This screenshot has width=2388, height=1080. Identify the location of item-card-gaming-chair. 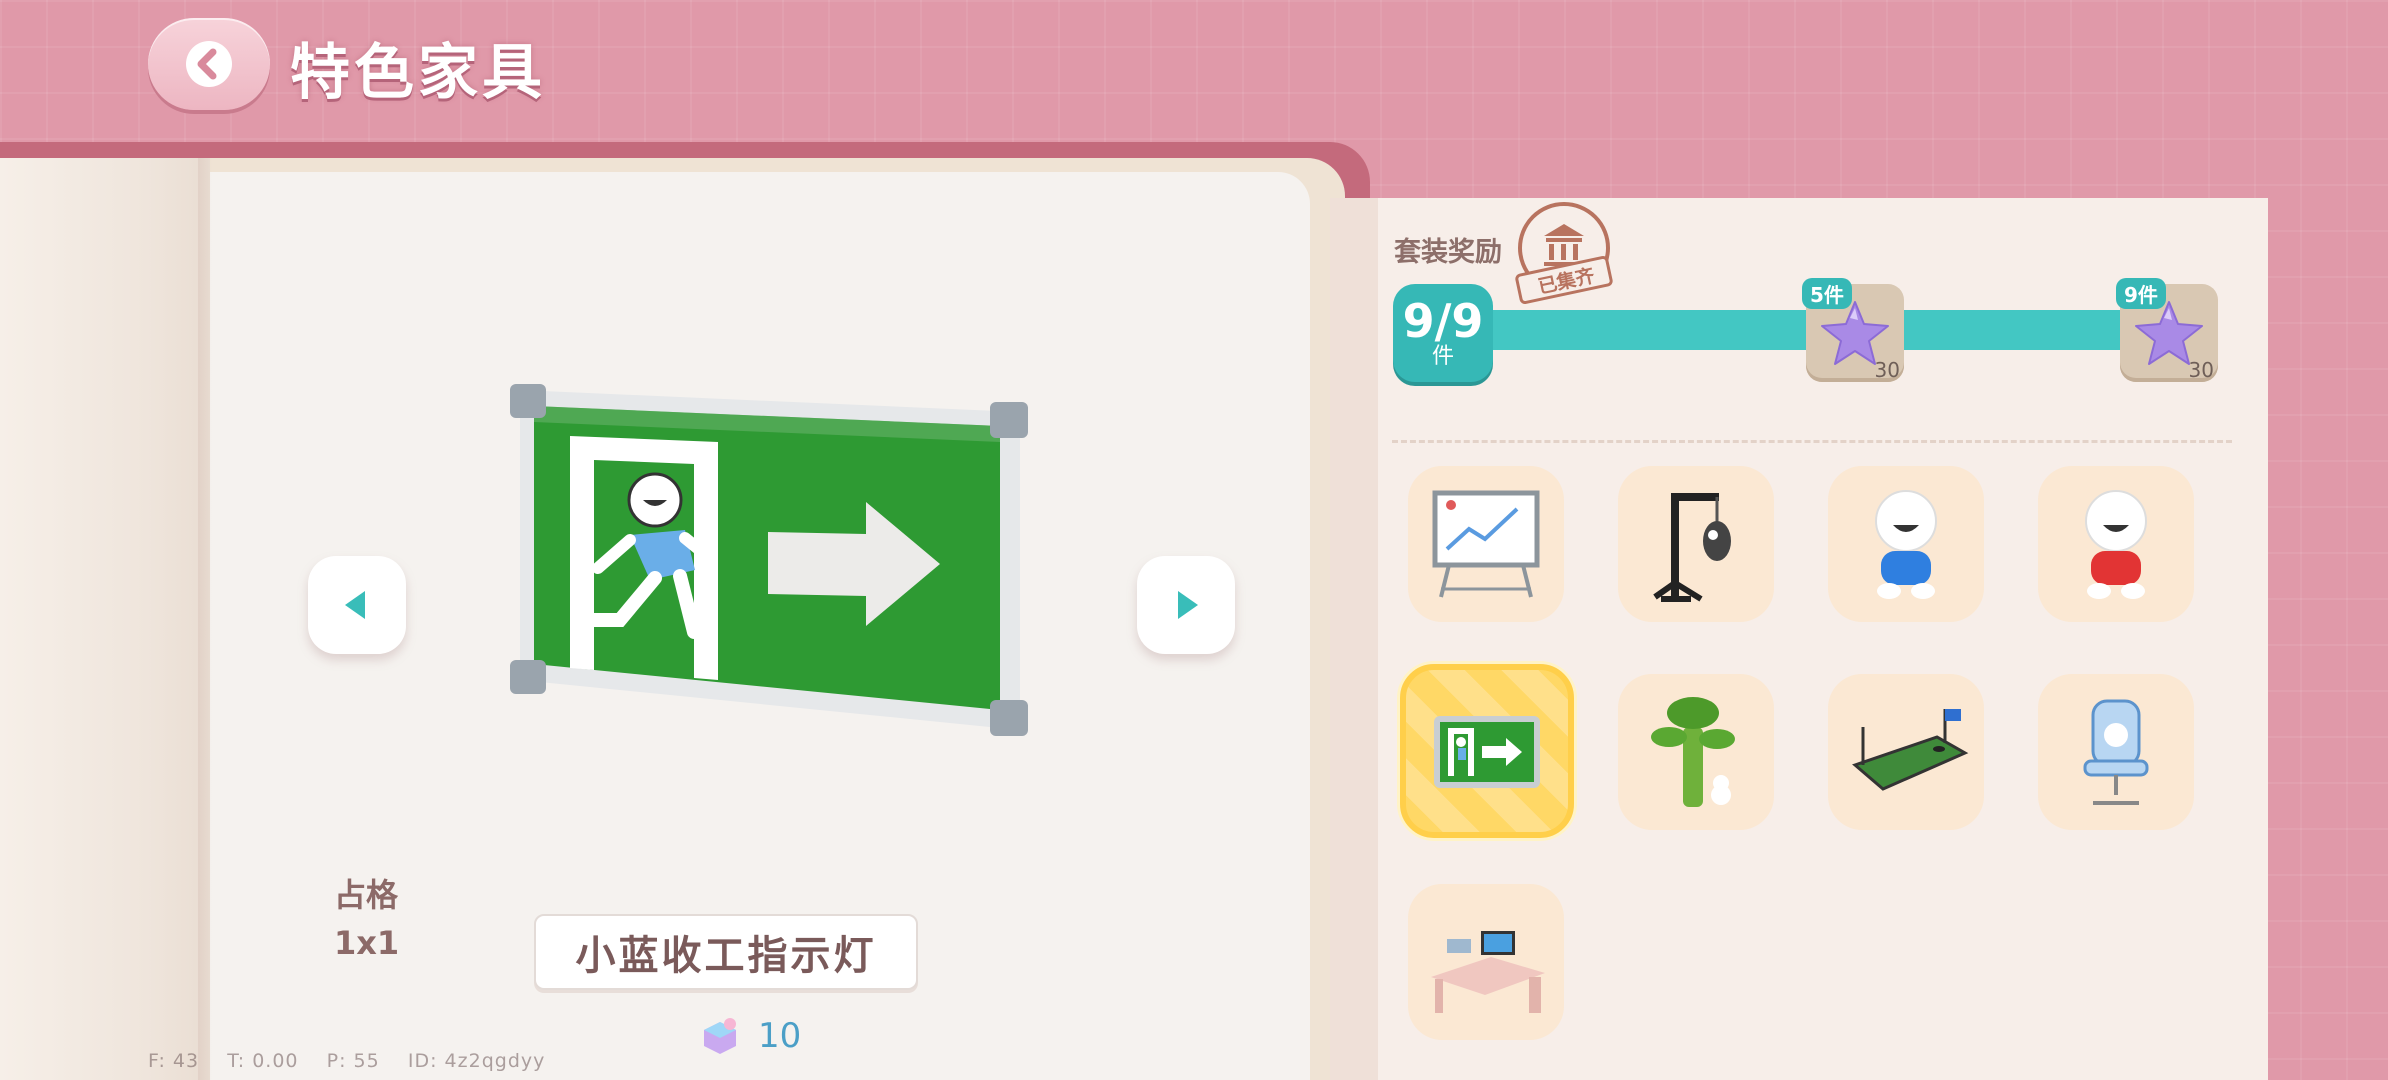
(2116, 752).